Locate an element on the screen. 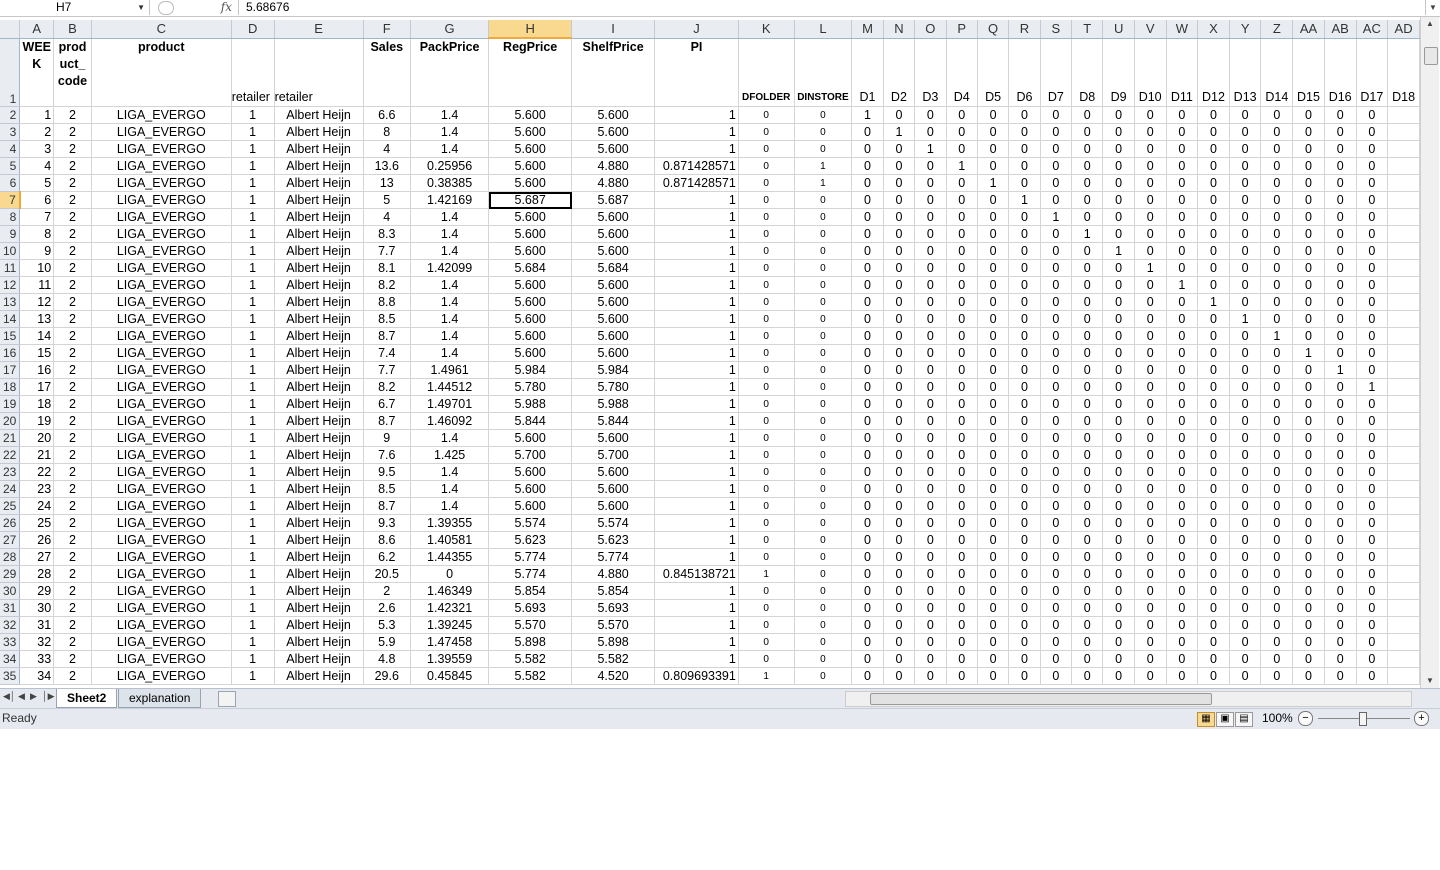 This screenshot has height=870, width=1440. cancel-entry-icon is located at coordinates (166, 8).